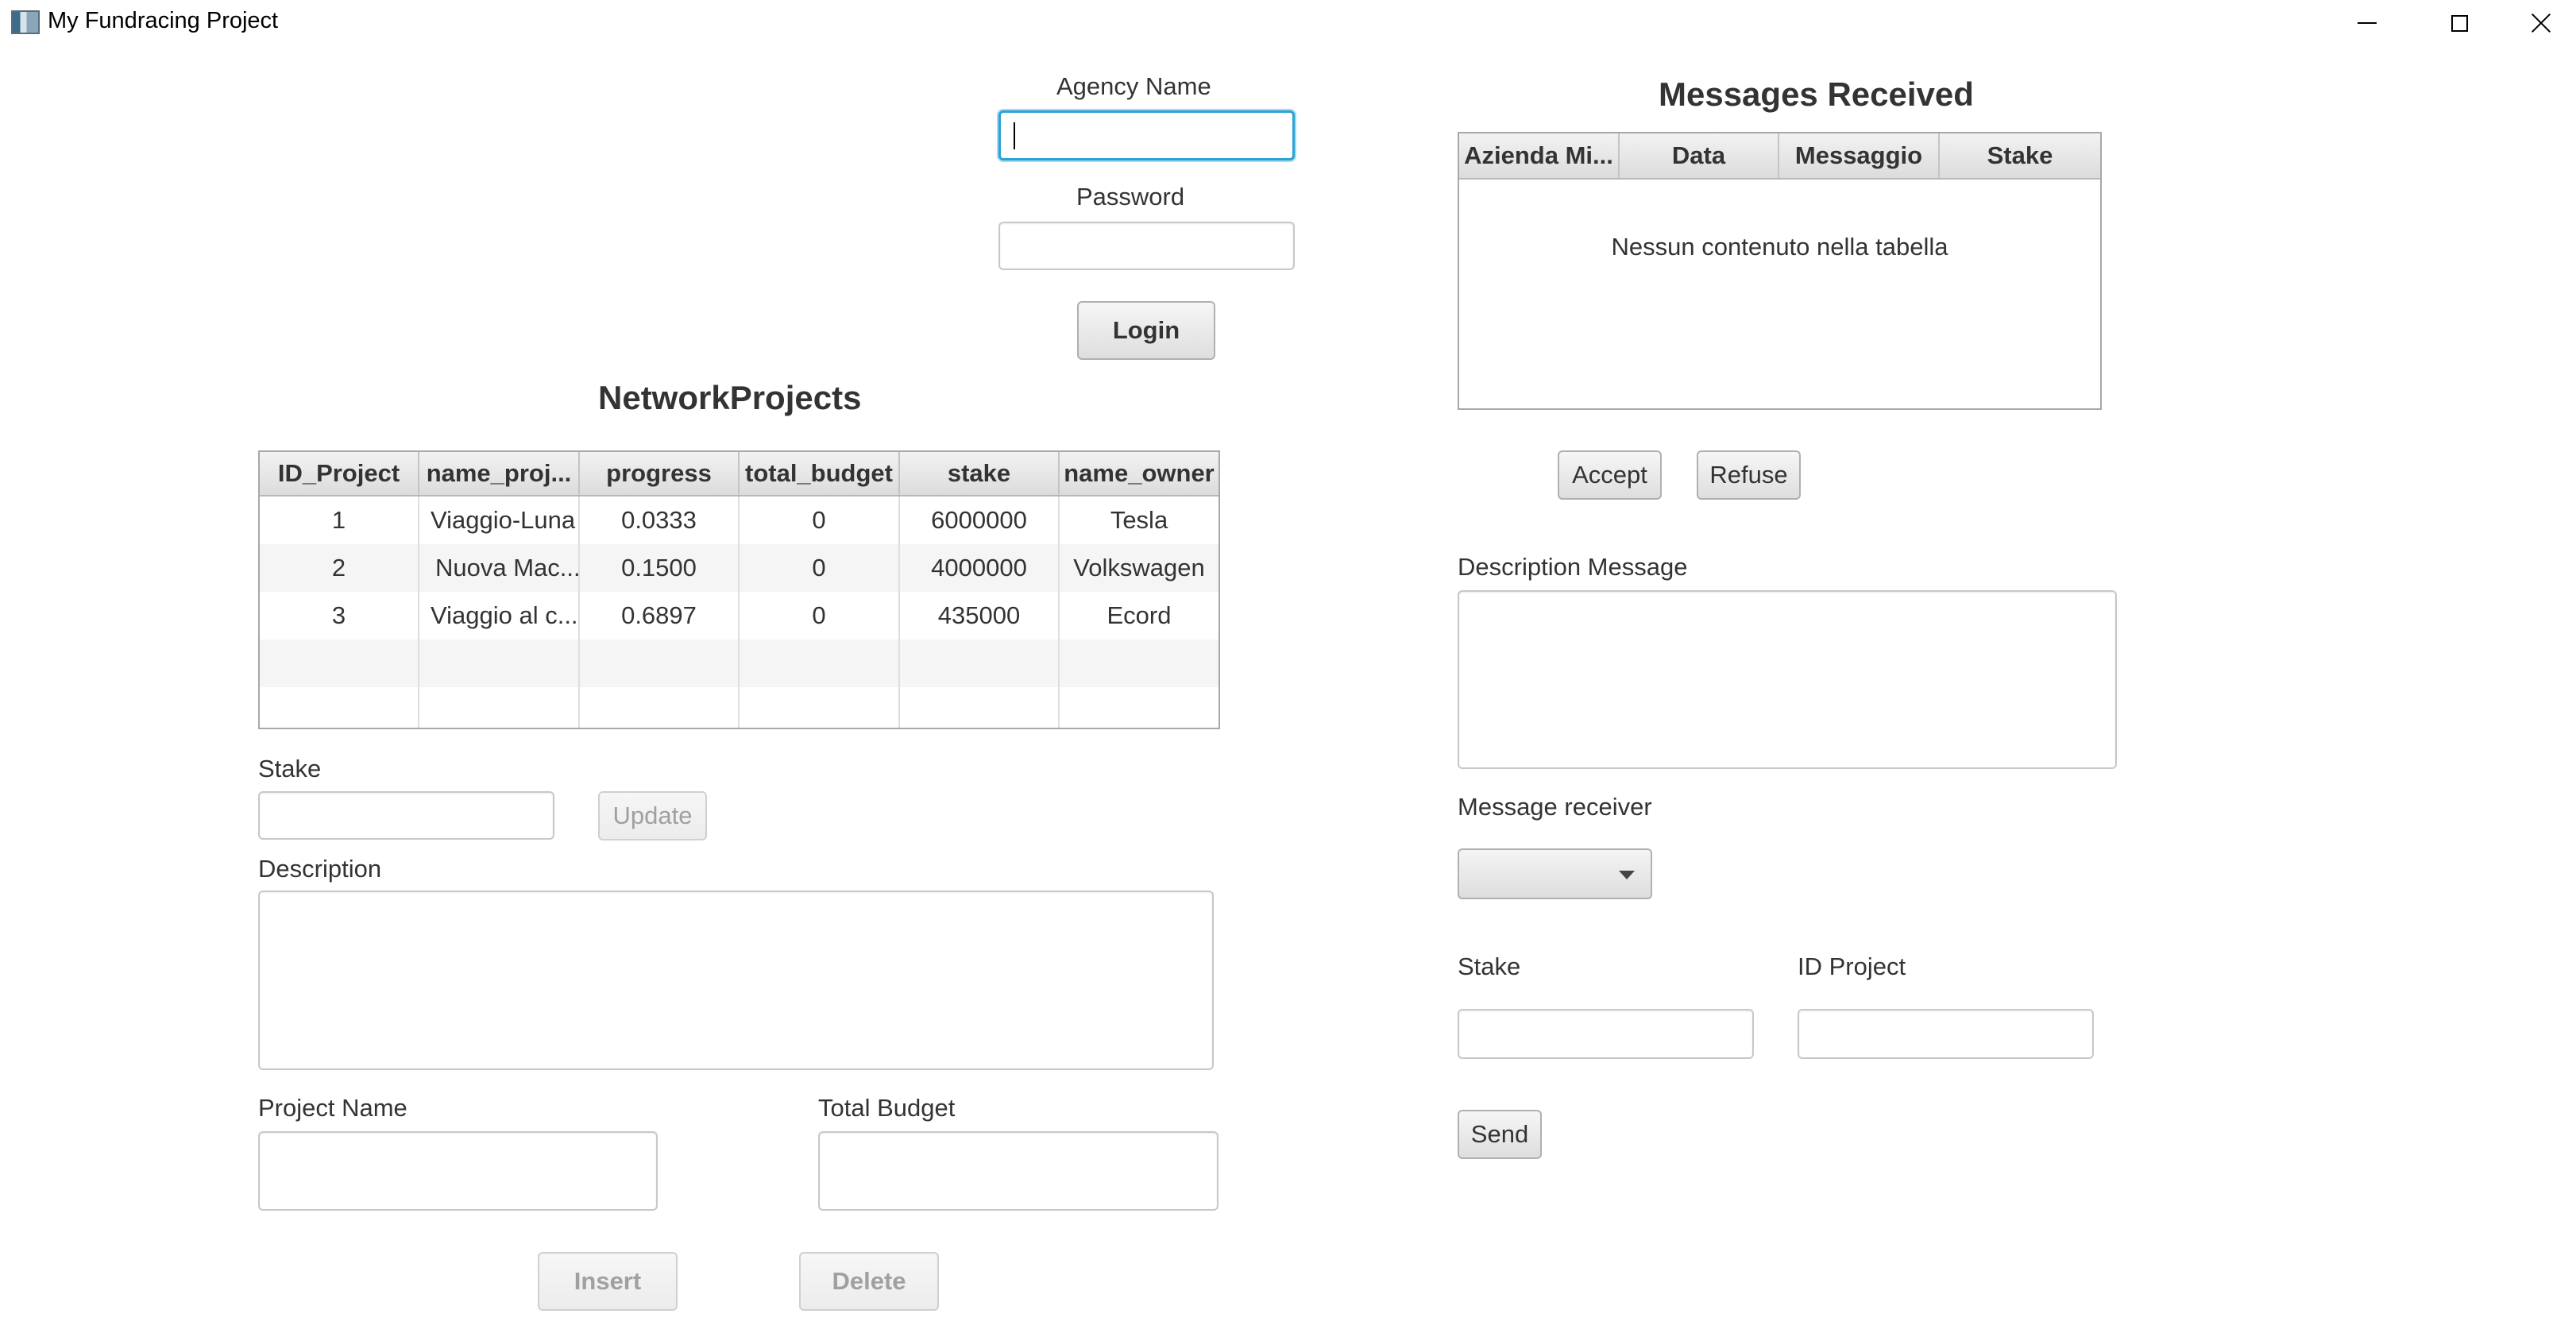 This screenshot has height=1333, width=2576. I want to click on table-row: 3 Viaggio al c... 0.6897 0 435000 Ecord, so click(739, 615).